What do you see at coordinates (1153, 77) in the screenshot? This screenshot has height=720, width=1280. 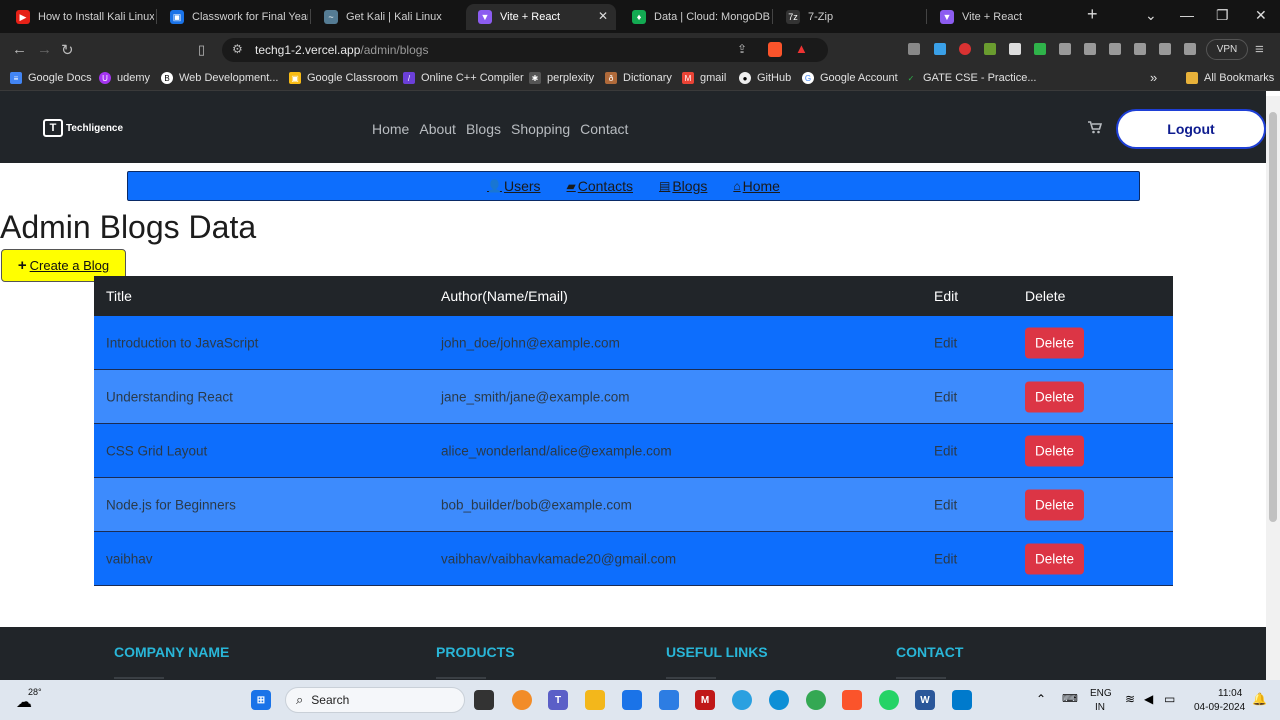 I see `more-bookmarks-icon: »` at bounding box center [1153, 77].